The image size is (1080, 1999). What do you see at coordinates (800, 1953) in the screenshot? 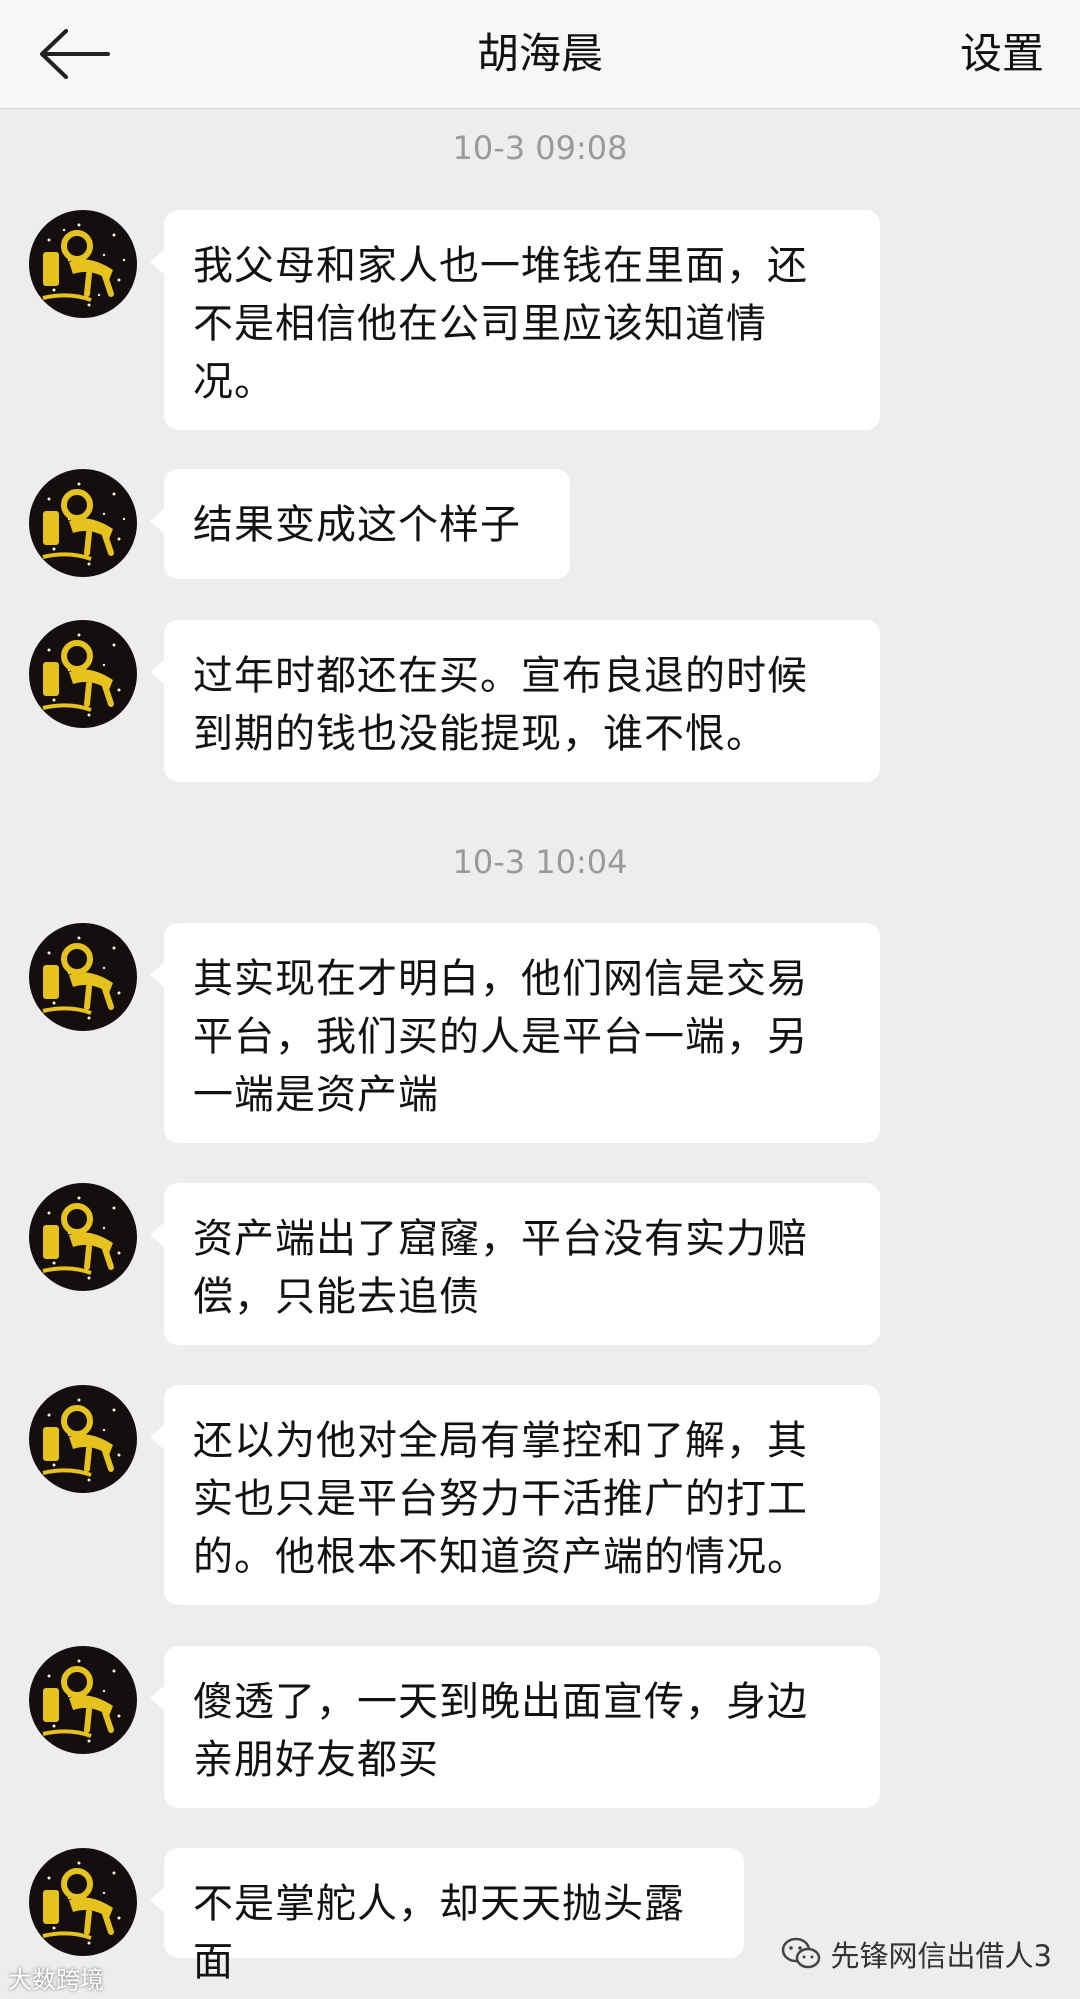
I see `wechat-icon` at bounding box center [800, 1953].